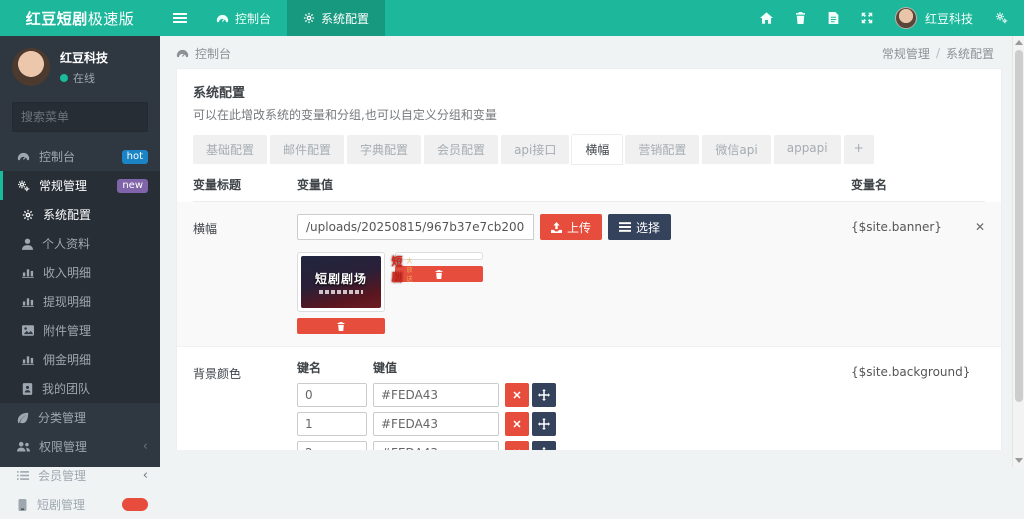  I want to click on sidebar-item-commission-detail: 佣金明细, so click(80, 359).